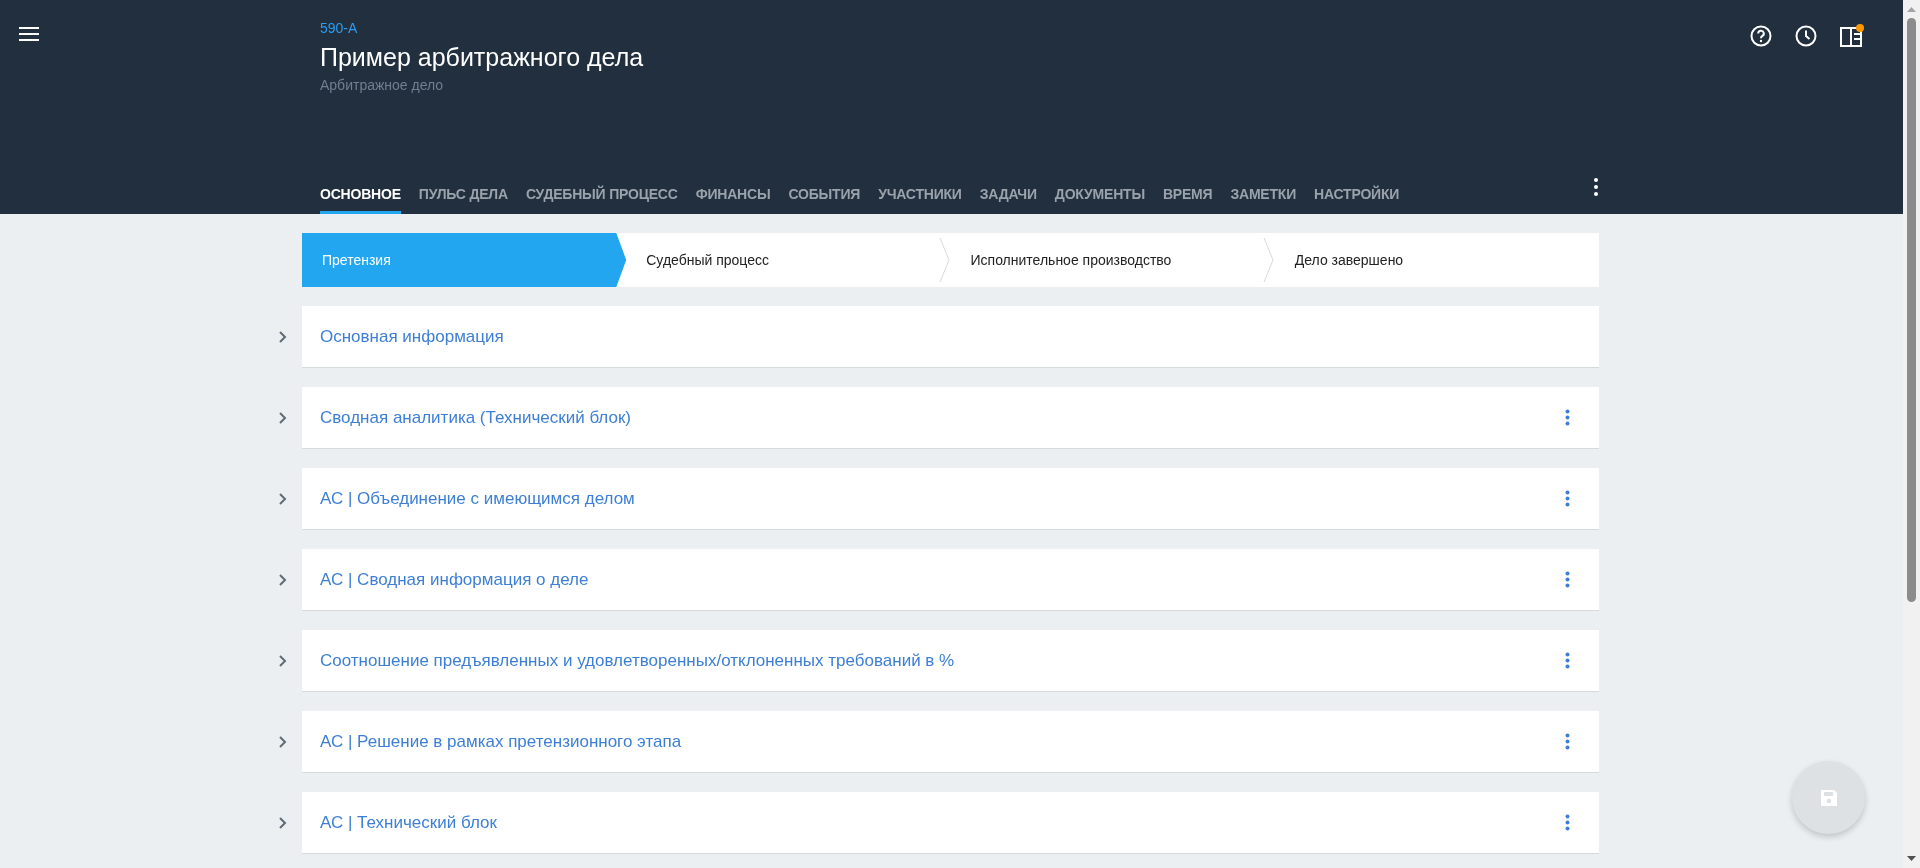  Describe the element at coordinates (920, 193) in the screenshot. I see `tab: УЧАСТНИКИ` at that location.